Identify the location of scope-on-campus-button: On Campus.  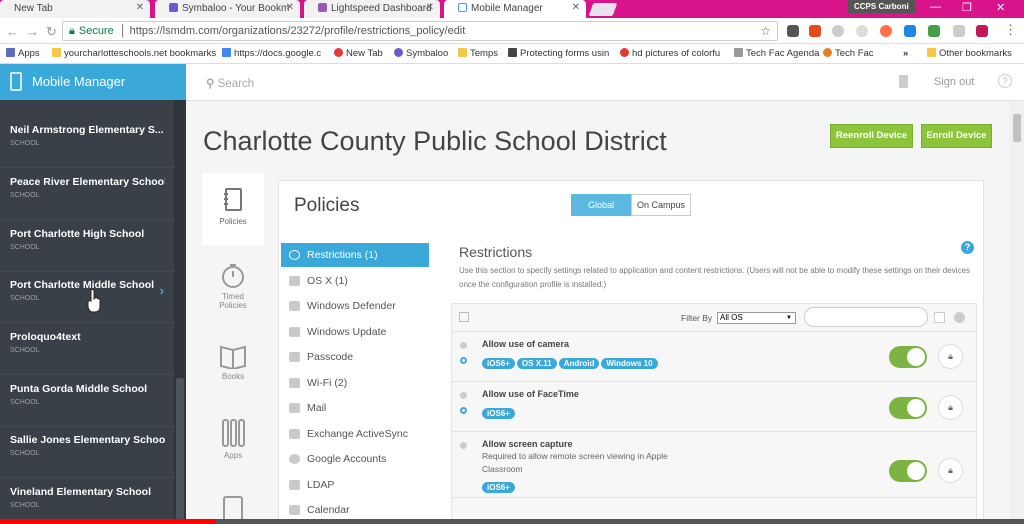
(661, 205).